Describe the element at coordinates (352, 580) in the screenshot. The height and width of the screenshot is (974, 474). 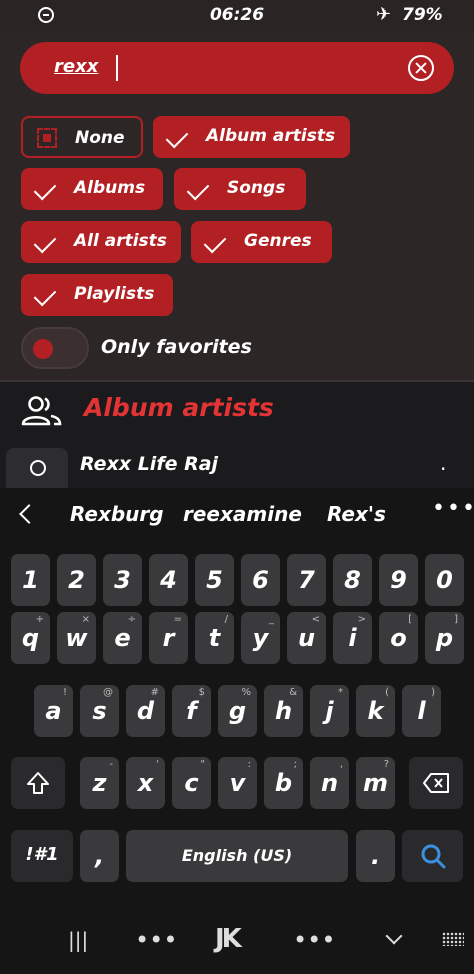
I see `key-8: 8` at that location.